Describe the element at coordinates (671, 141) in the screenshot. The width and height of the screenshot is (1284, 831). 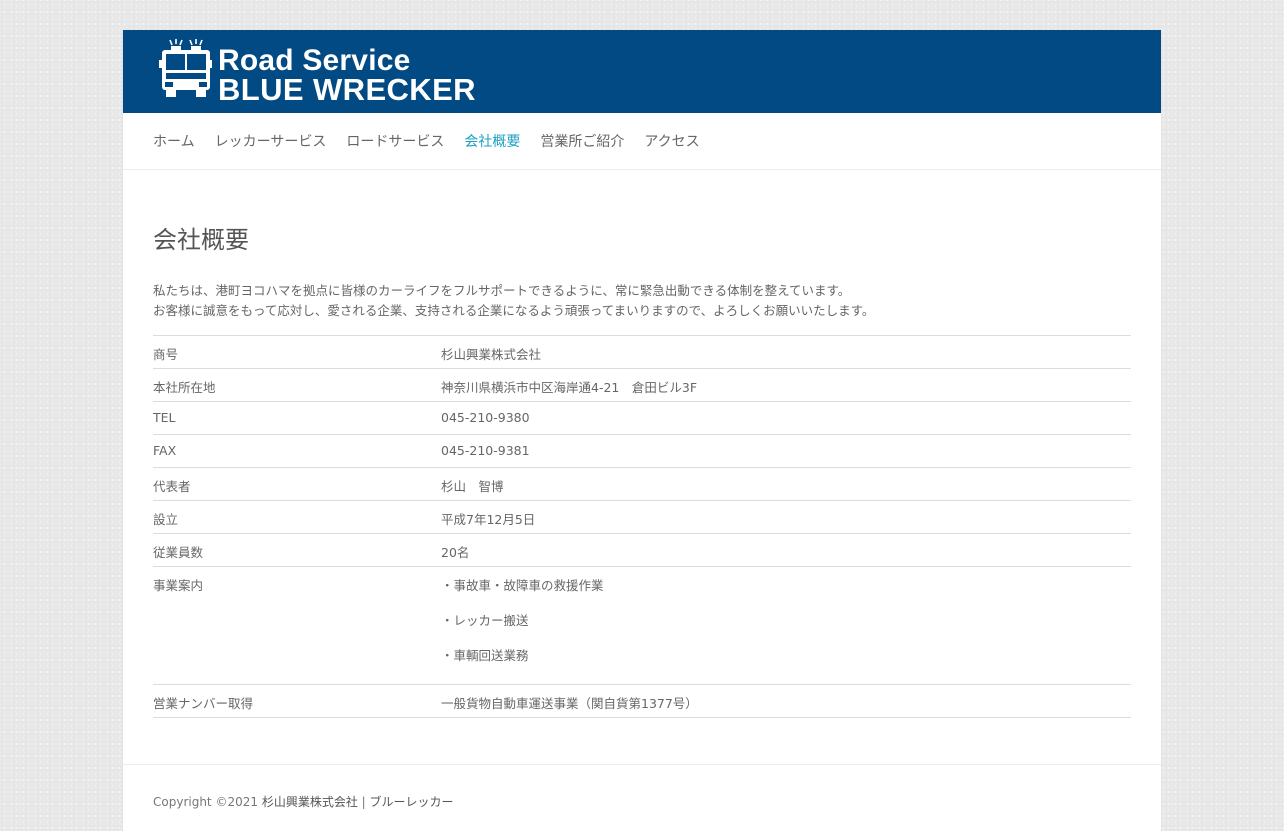
I see `nav-item-access: アクセス` at that location.